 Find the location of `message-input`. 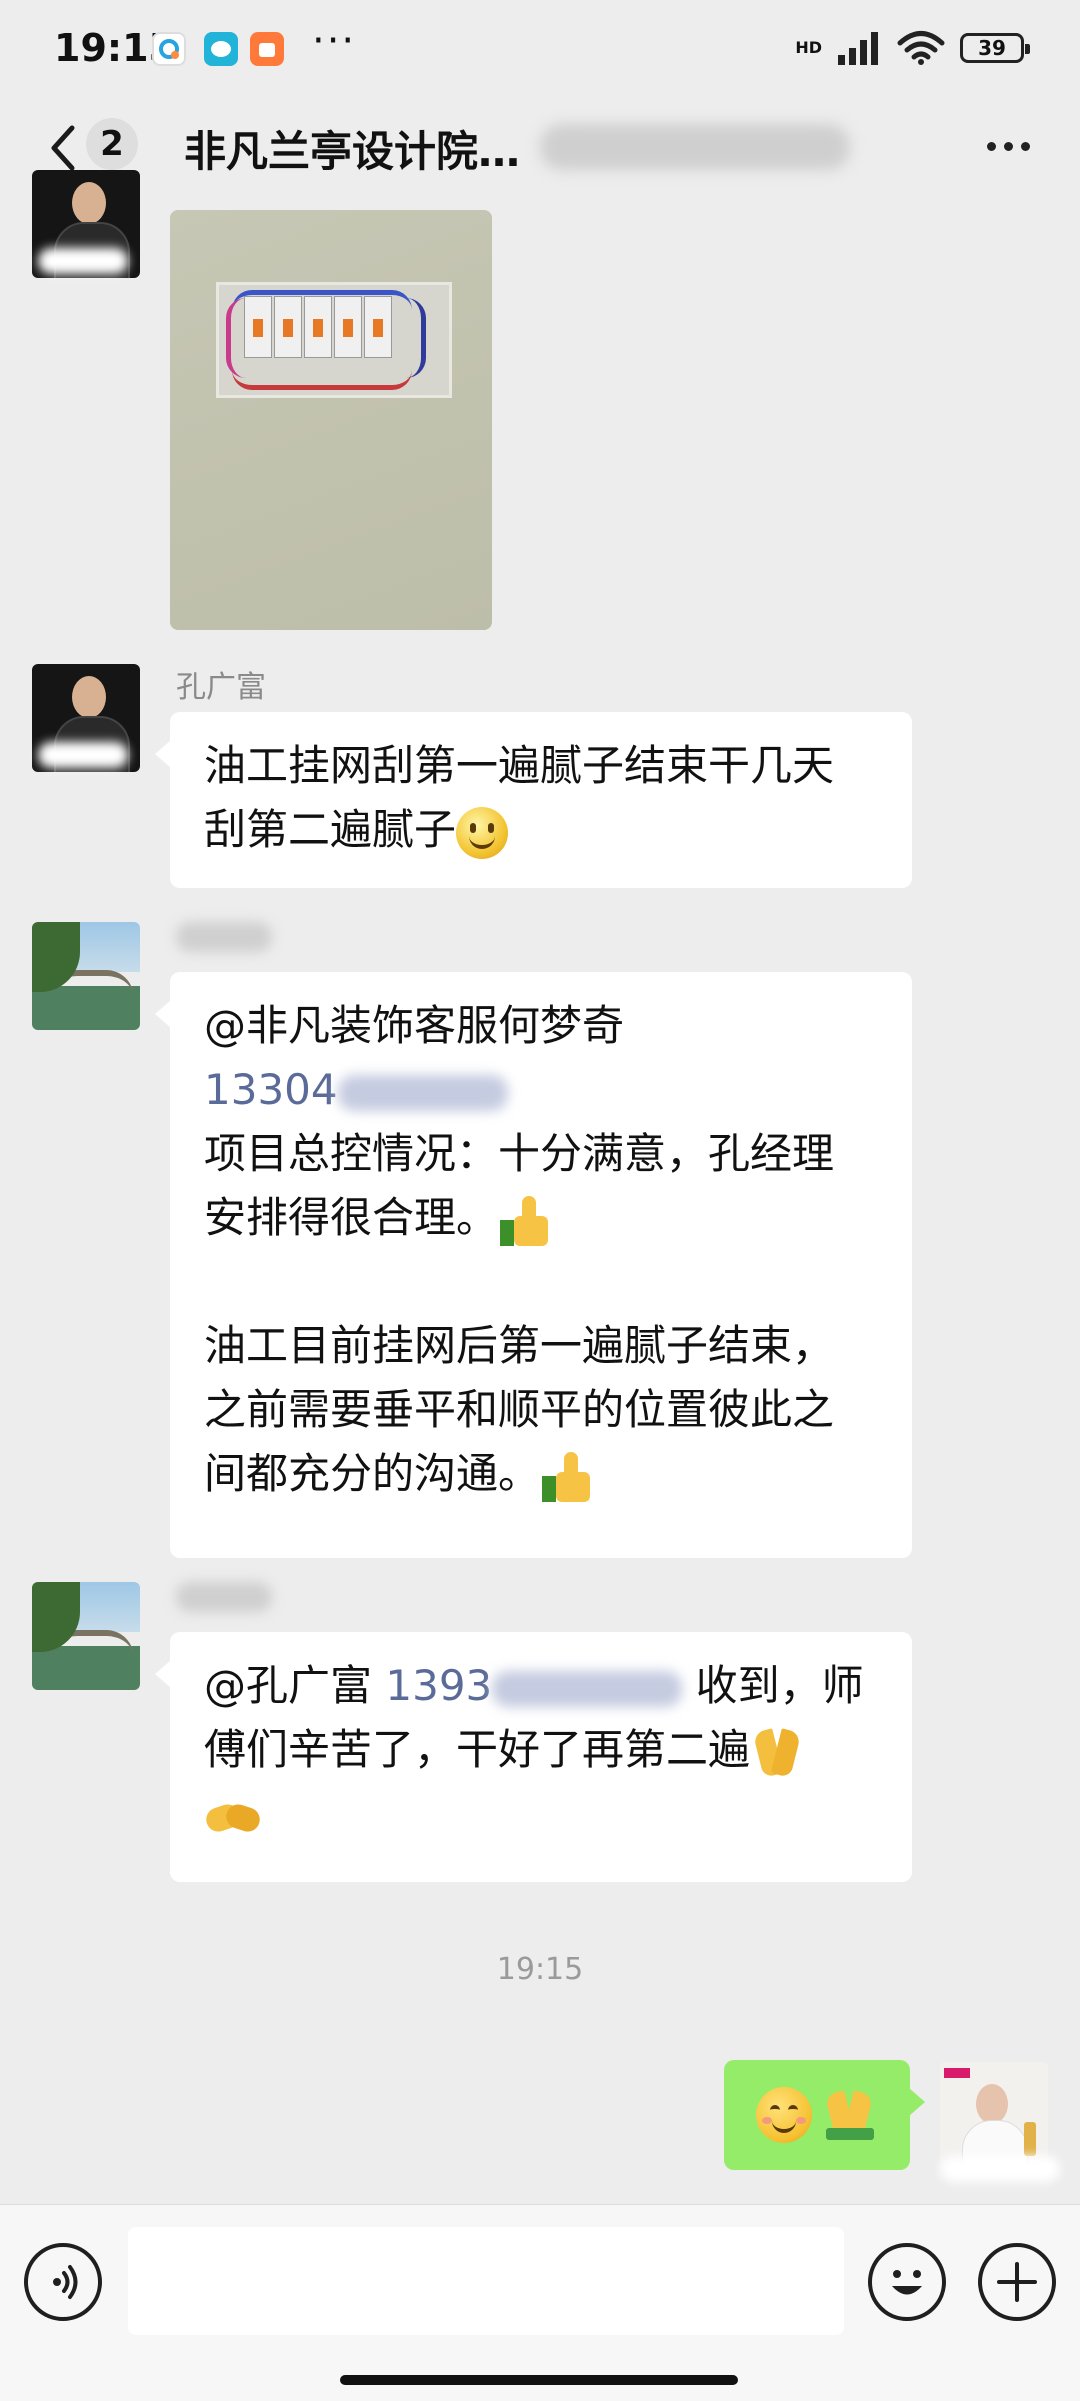

message-input is located at coordinates (486, 2281).